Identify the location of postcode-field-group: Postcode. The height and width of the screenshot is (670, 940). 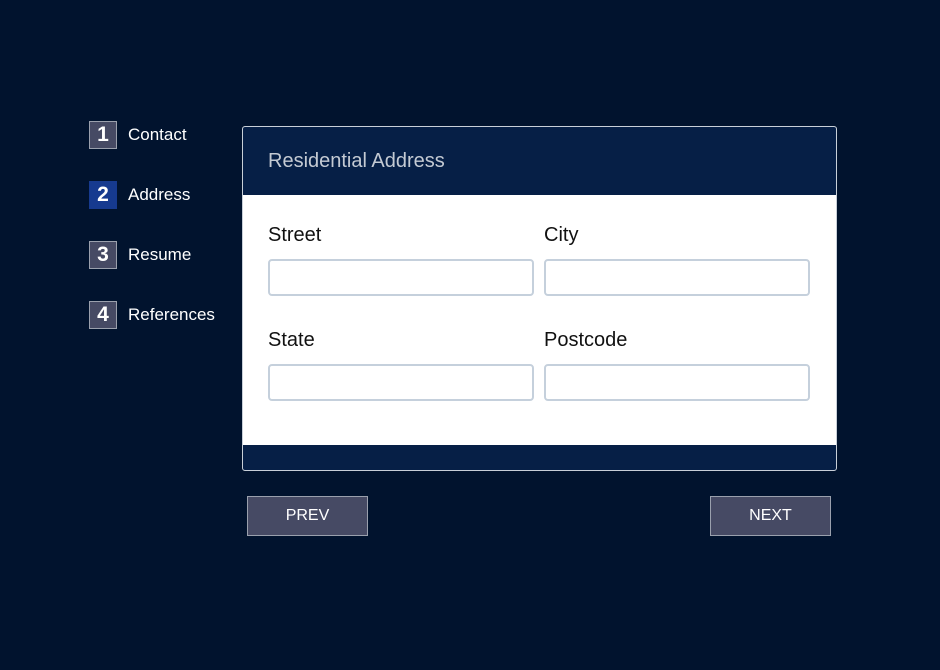
(677, 365).